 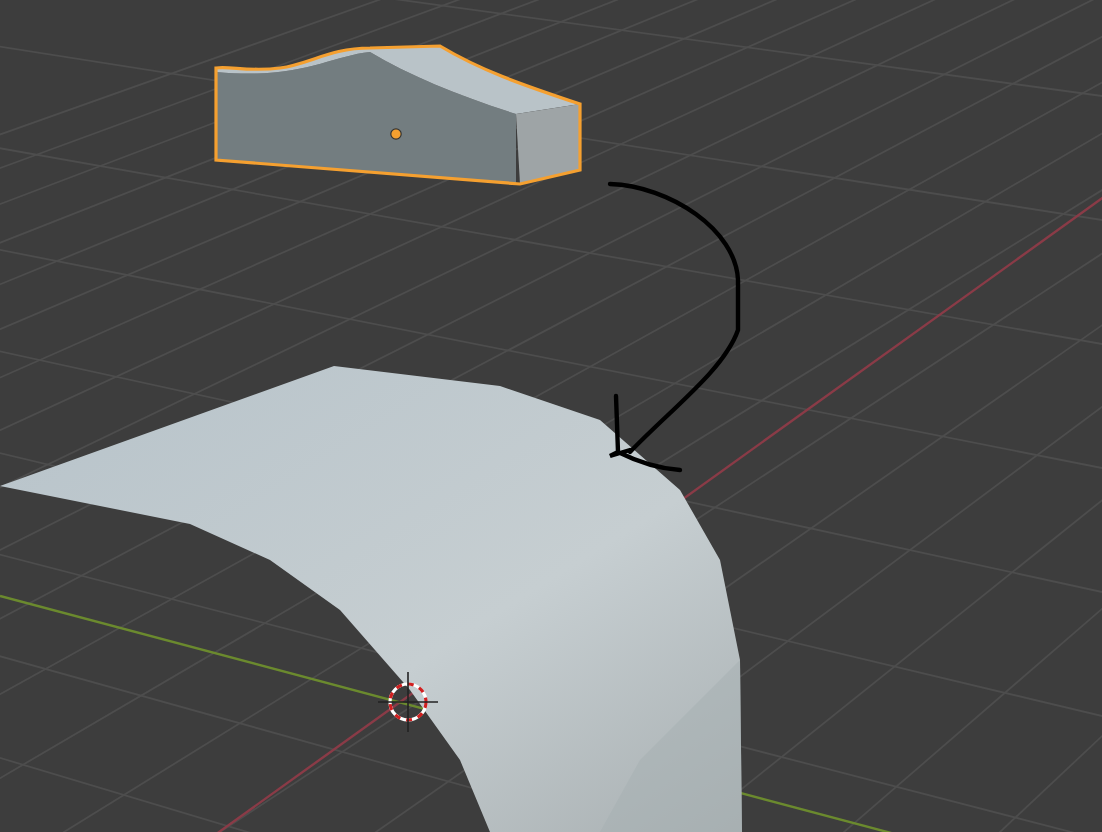 What do you see at coordinates (398, 115) in the screenshot?
I see `block-object` at bounding box center [398, 115].